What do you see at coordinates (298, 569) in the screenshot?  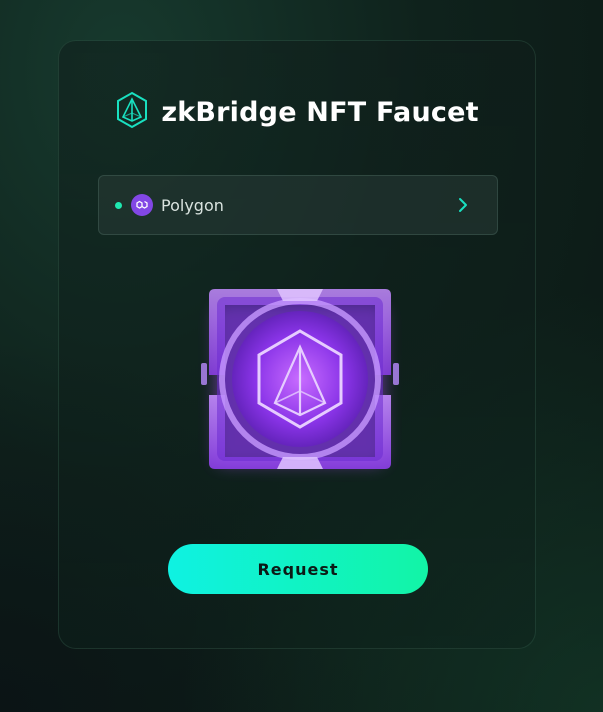 I see `request-button: Request` at bounding box center [298, 569].